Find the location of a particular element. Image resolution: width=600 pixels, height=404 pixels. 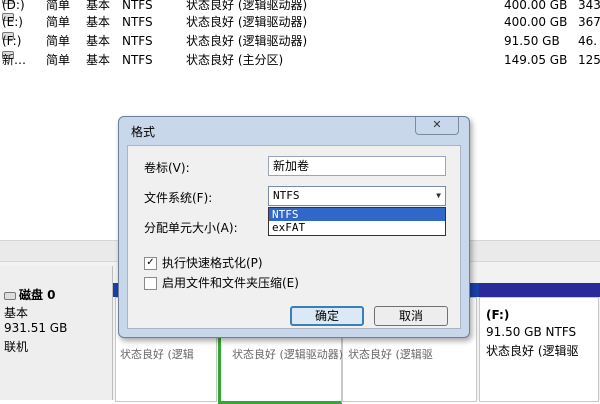

file-system-selected: NTFS is located at coordinates (286, 195).